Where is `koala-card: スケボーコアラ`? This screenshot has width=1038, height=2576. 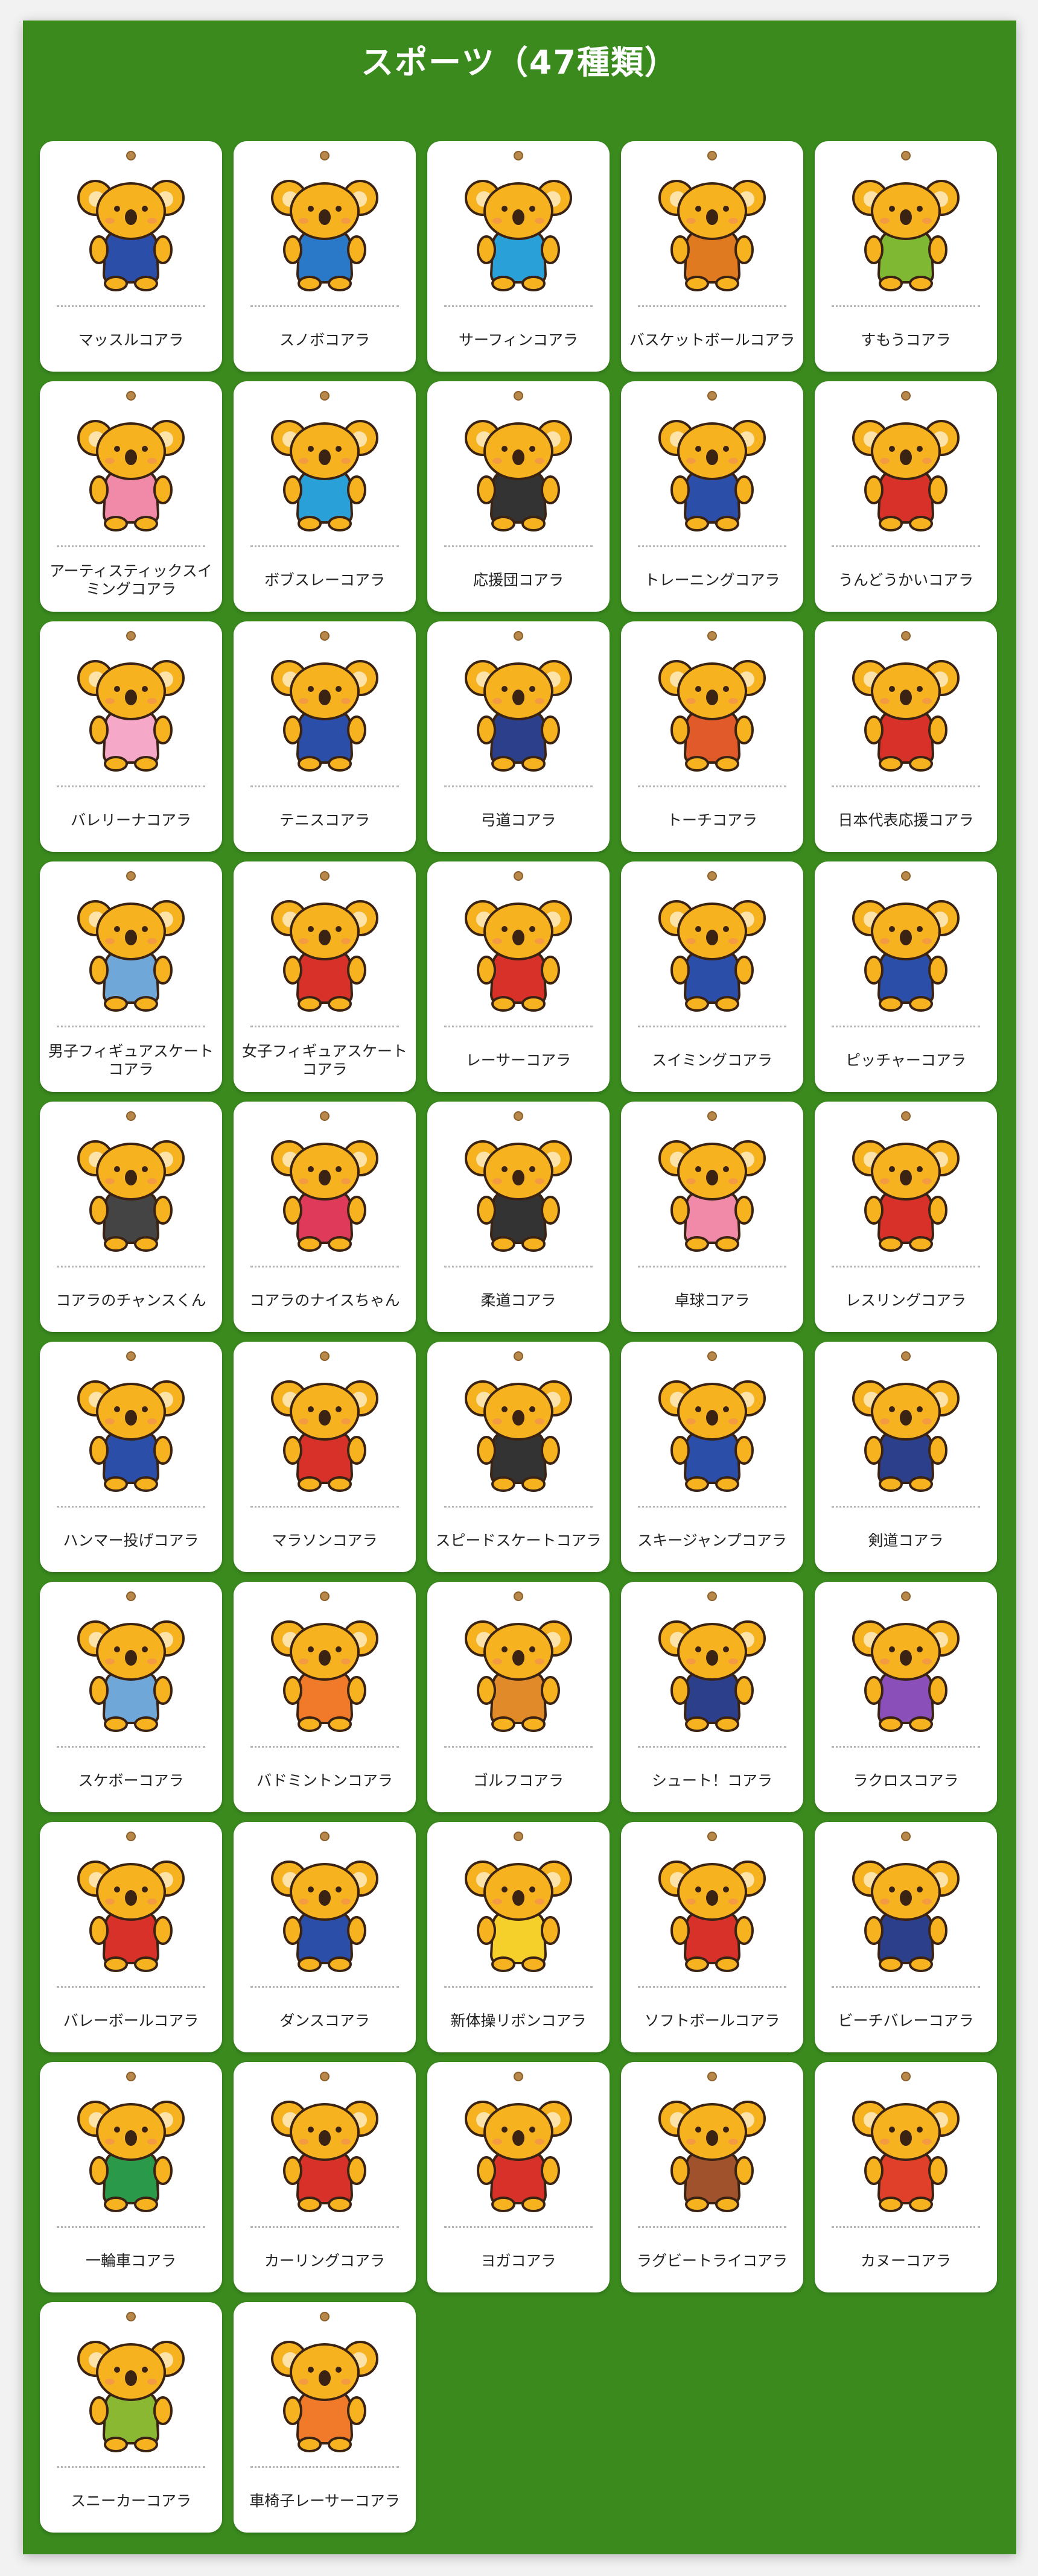
koala-card: スケボーコアラ is located at coordinates (131, 1697).